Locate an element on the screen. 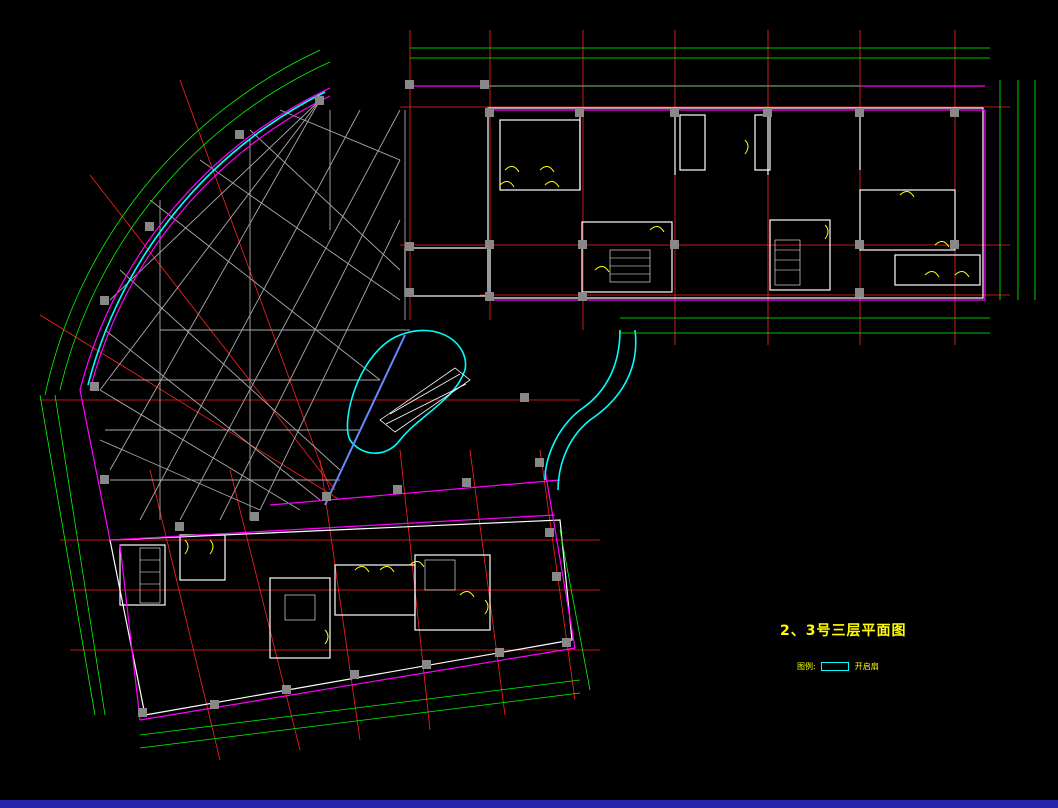 This screenshot has width=1058, height=808. legend-label: 开启扇 is located at coordinates (866, 666).